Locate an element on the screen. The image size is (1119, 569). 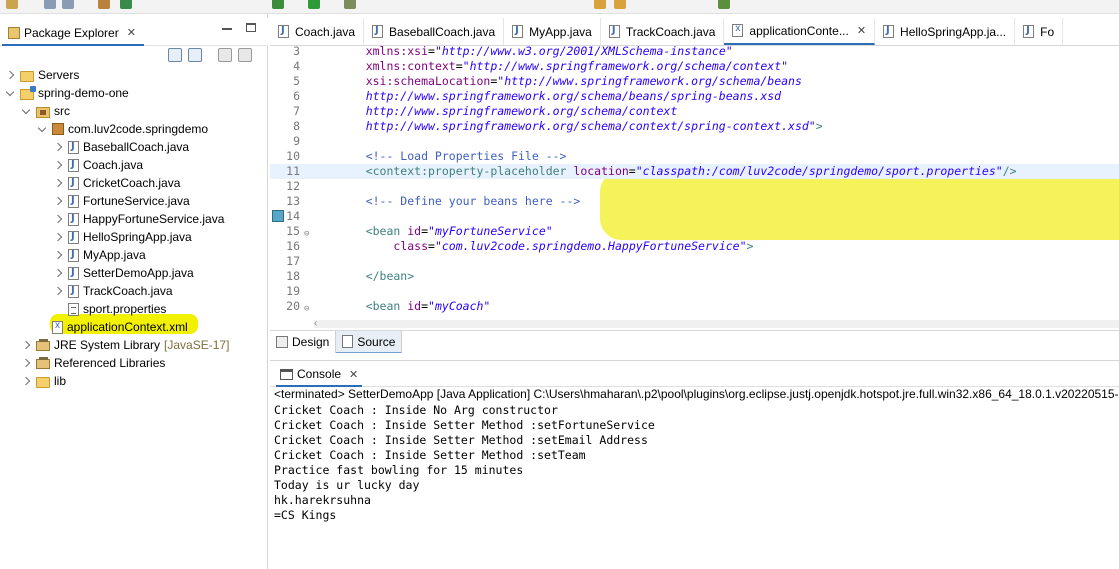
fold-toggle-icon: ⊖ is located at coordinates (306, 308).